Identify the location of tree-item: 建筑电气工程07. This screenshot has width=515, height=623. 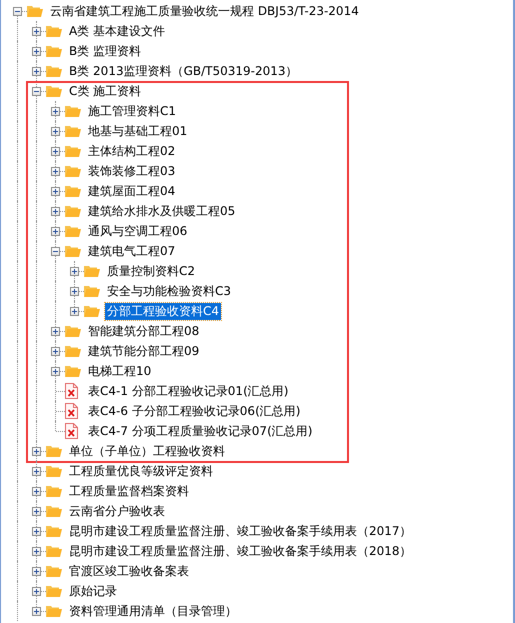
(132, 251).